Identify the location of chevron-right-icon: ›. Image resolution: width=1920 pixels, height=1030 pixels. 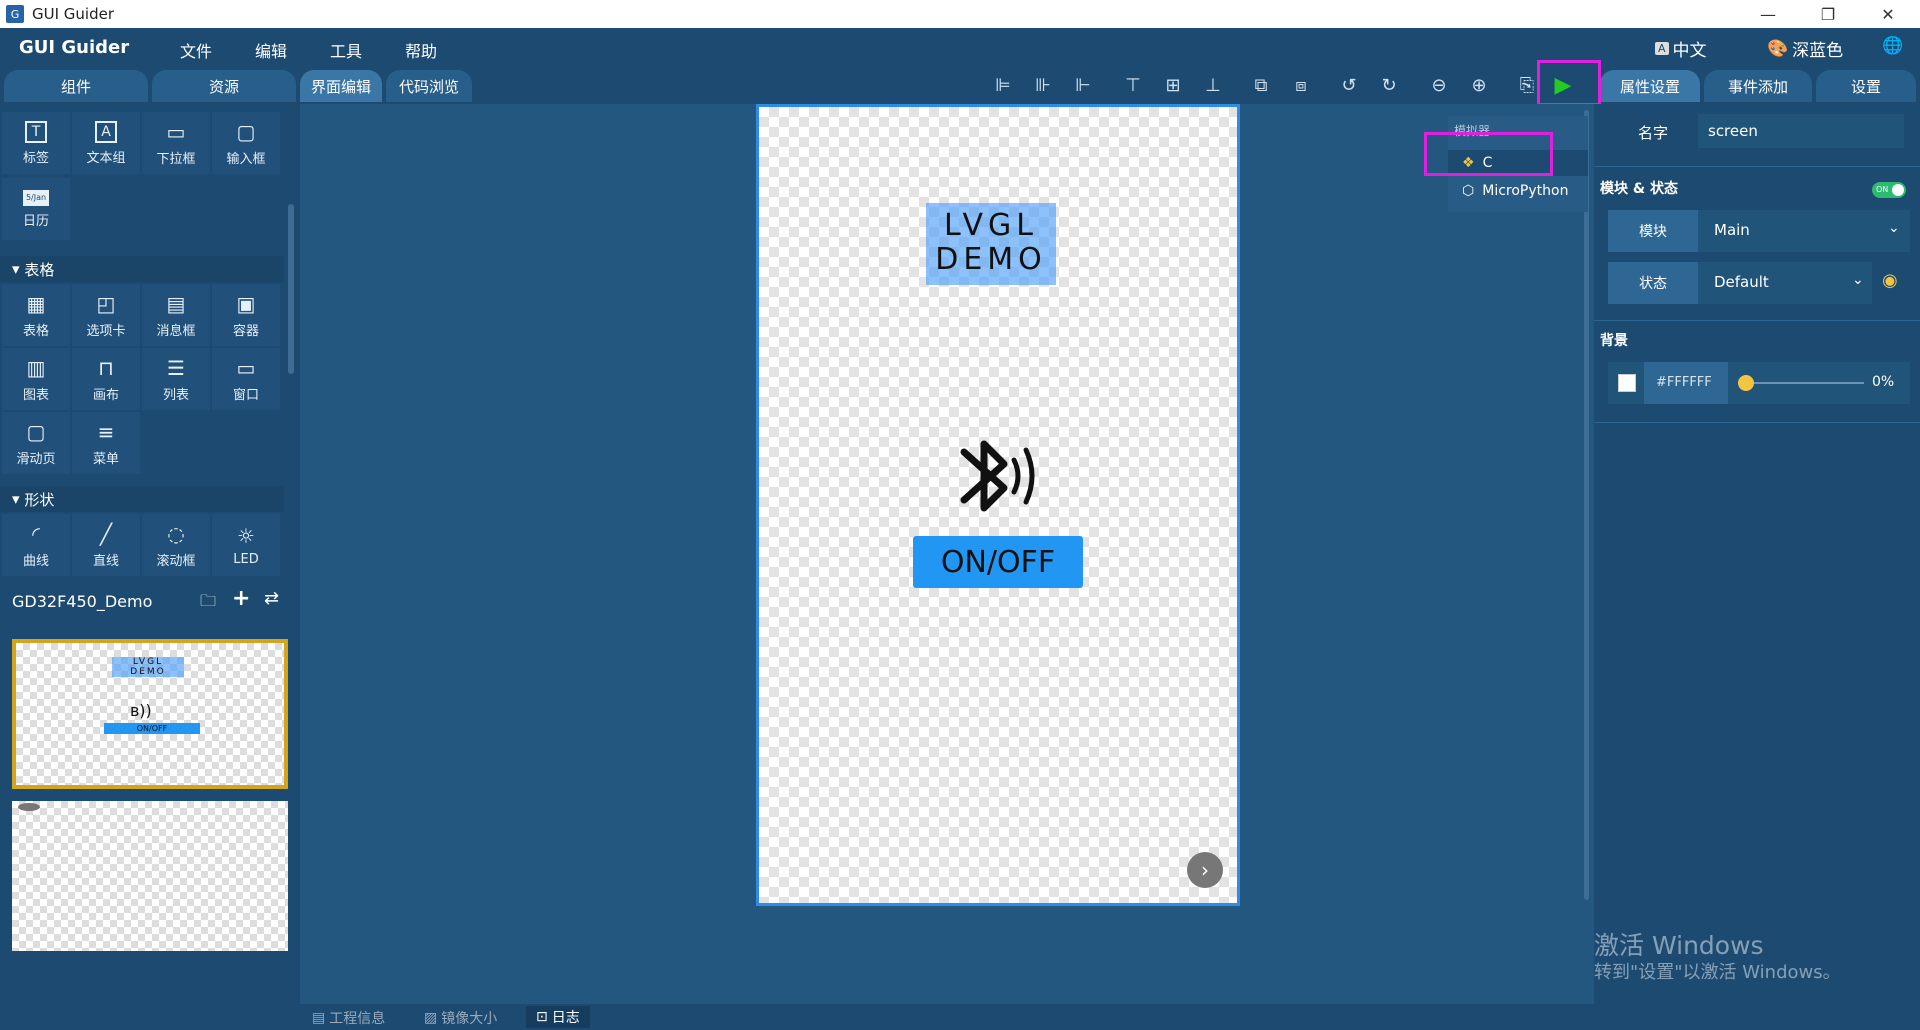
(1205, 870).